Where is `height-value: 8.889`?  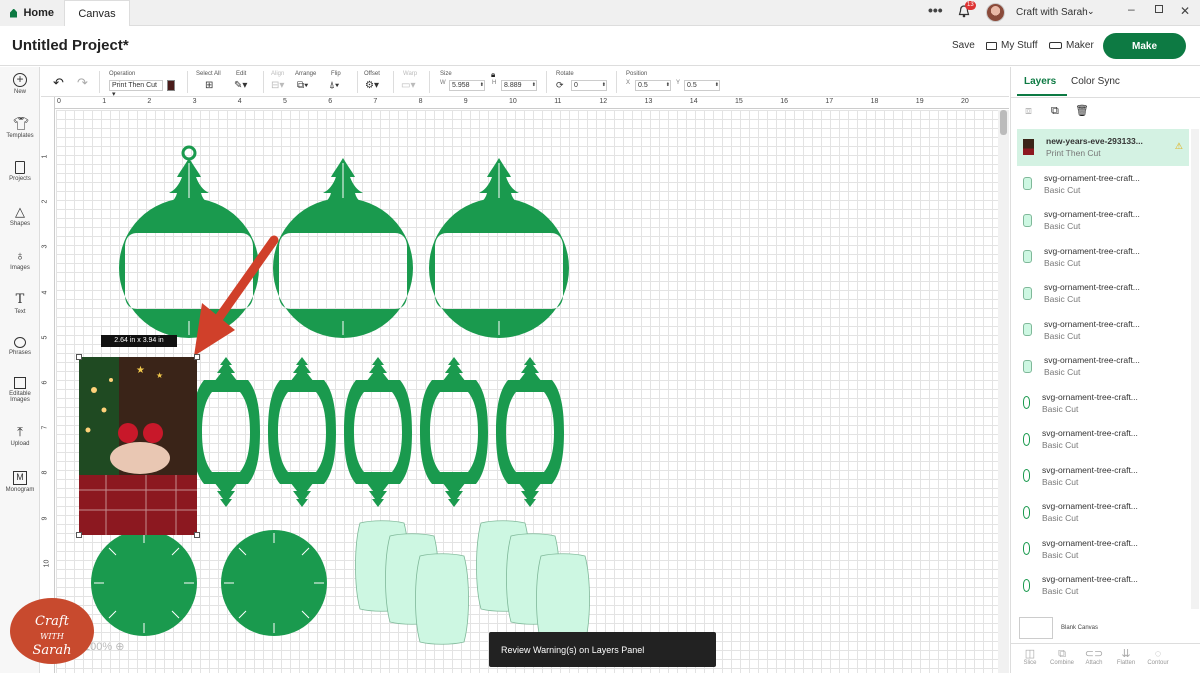 height-value: 8.889 is located at coordinates (513, 85).